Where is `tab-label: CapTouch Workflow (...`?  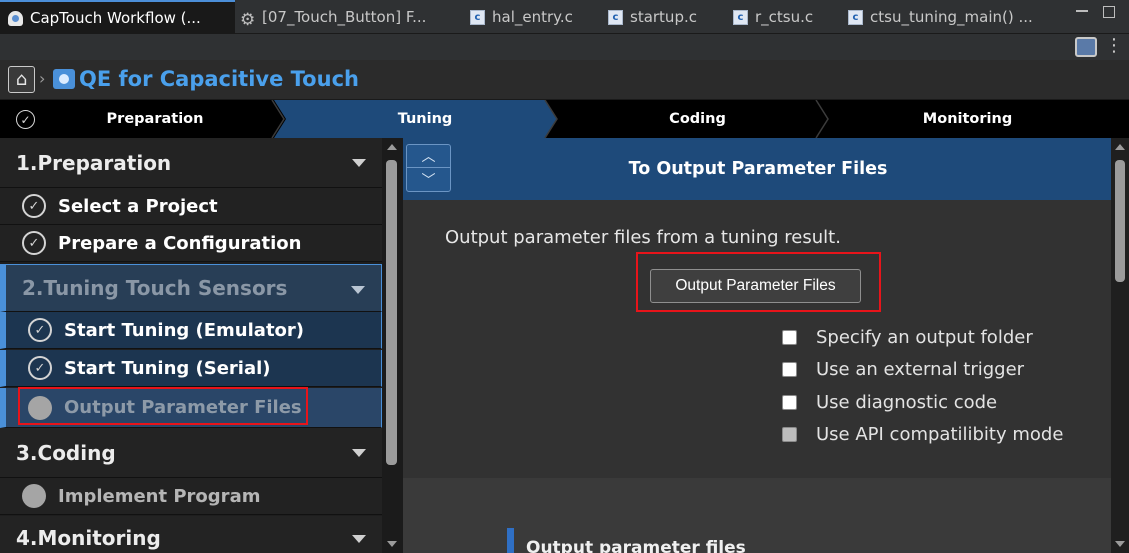
tab-label: CapTouch Workflow (... is located at coordinates (115, 18).